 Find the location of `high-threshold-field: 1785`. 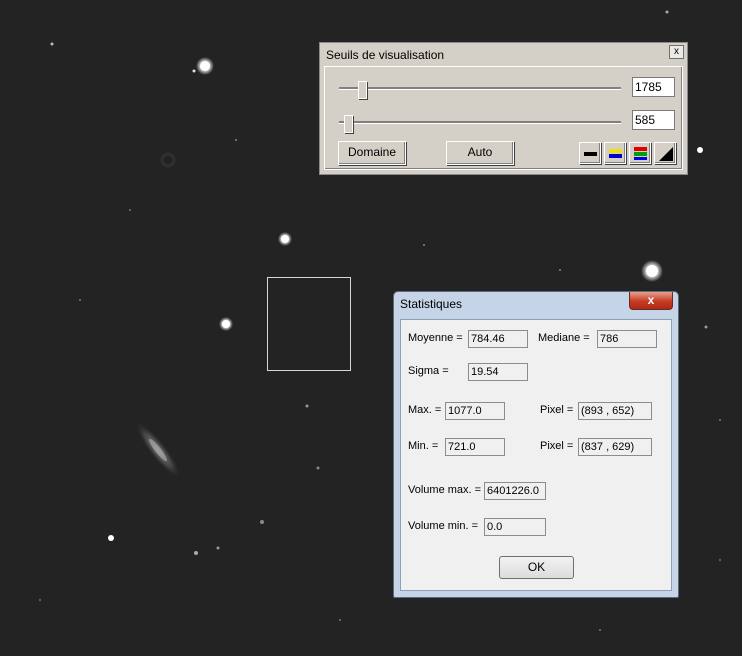

high-threshold-field: 1785 is located at coordinates (653, 87).